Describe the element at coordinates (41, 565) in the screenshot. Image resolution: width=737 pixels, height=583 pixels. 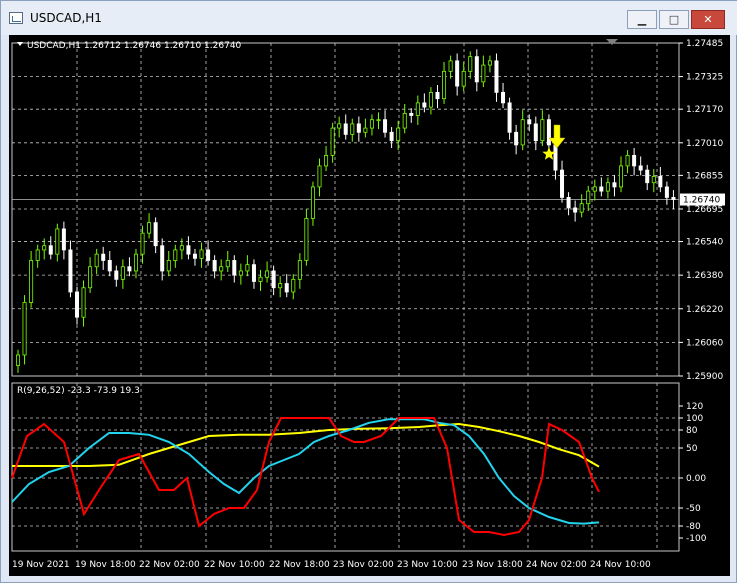
I see `time-tick-label: 19 Nov 2021` at that location.